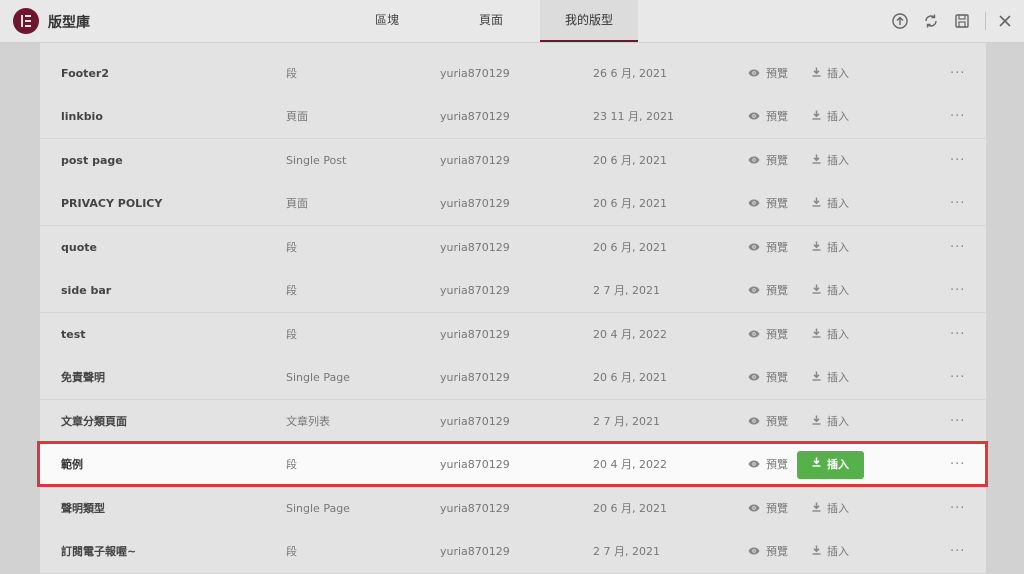 The width and height of the screenshot is (1024, 574). Describe the element at coordinates (513, 248) in the screenshot. I see `template-row: quote 段 yuria870129 20 6 月, 2021 預覽 插入 ···` at that location.